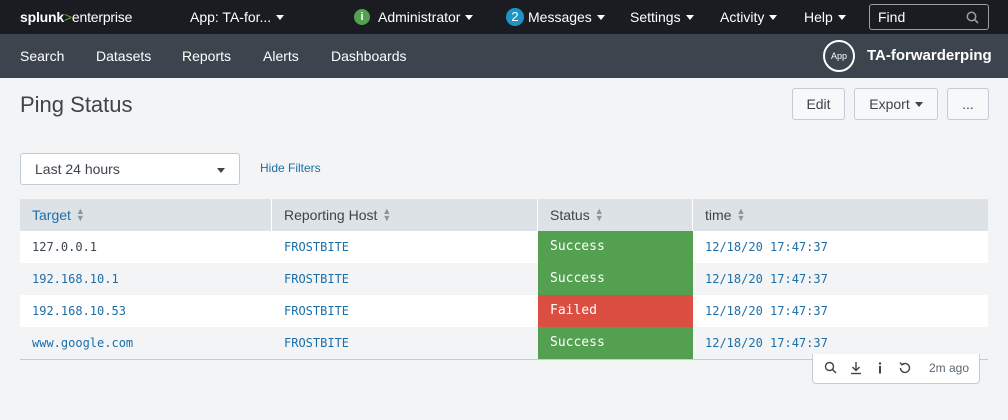 This screenshot has width=1008, height=420. Describe the element at coordinates (419, 17) in the screenshot. I see `user-menu-label: Administrator` at that location.